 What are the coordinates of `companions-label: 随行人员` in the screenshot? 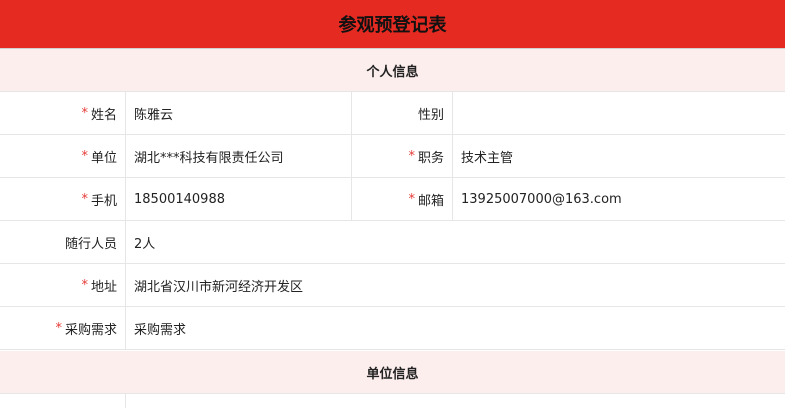 It's located at (90, 244).